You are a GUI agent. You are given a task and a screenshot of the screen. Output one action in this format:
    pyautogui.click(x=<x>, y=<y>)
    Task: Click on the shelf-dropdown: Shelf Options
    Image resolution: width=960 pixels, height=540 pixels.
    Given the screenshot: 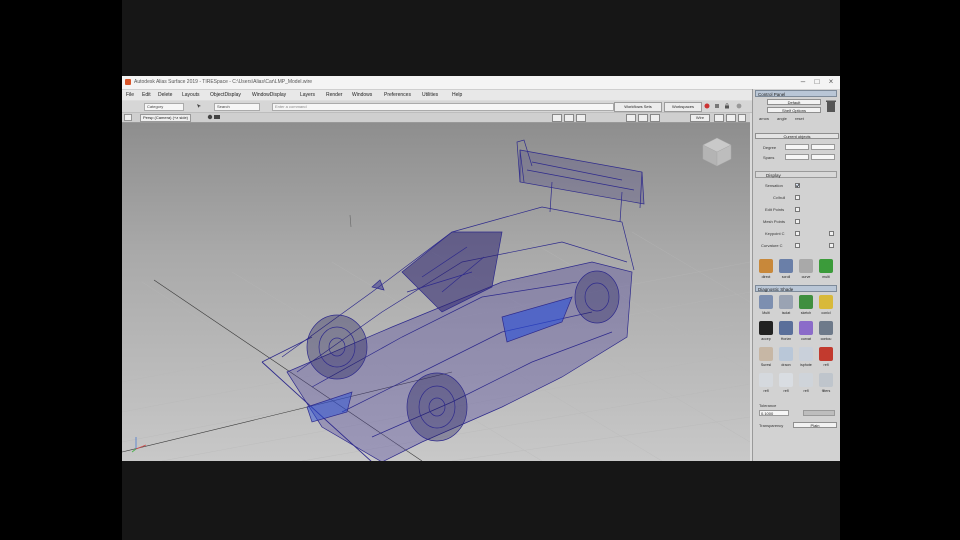 What is the action you would take?
    pyautogui.click(x=794, y=110)
    